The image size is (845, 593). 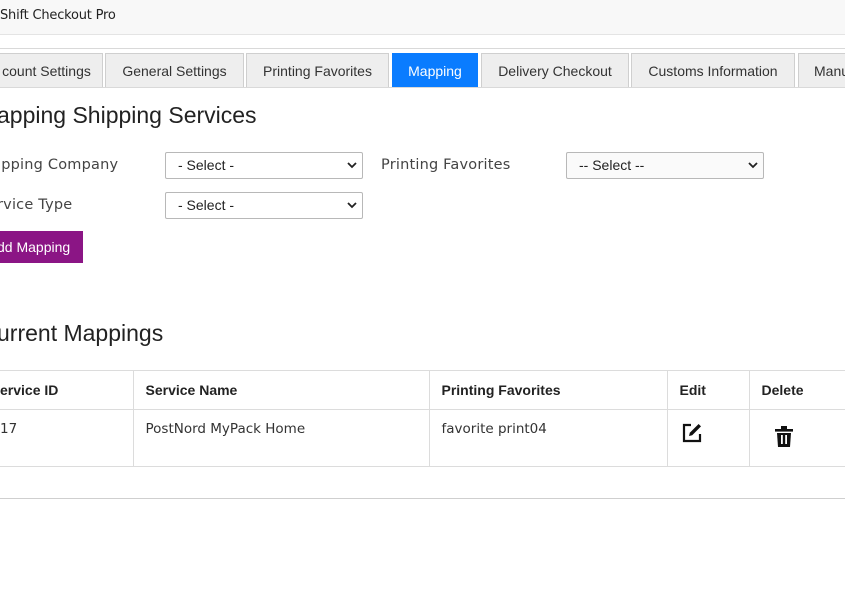 What do you see at coordinates (128, 115) in the screenshot?
I see `mapping-heading: apping Shipping Services` at bounding box center [128, 115].